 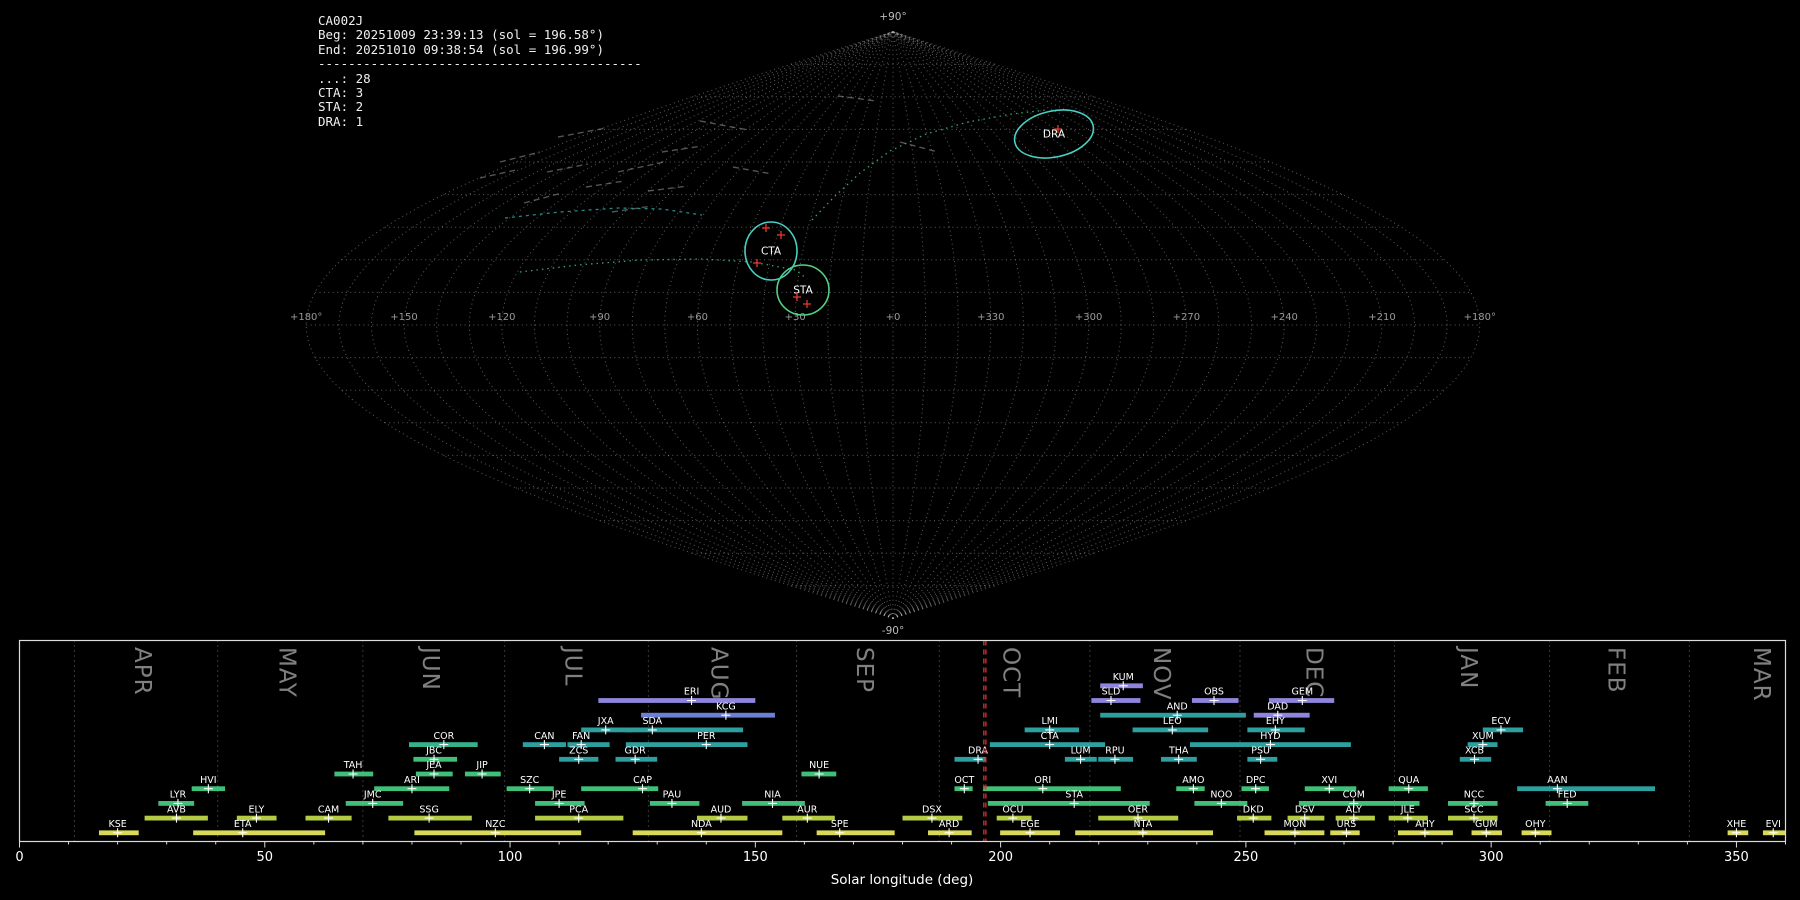 I want to click on shower-label-SSG: SSG, so click(x=428, y=809).